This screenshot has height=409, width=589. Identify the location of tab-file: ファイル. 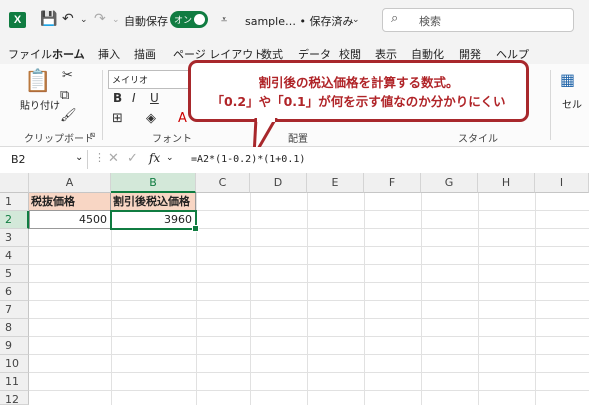
(30, 54).